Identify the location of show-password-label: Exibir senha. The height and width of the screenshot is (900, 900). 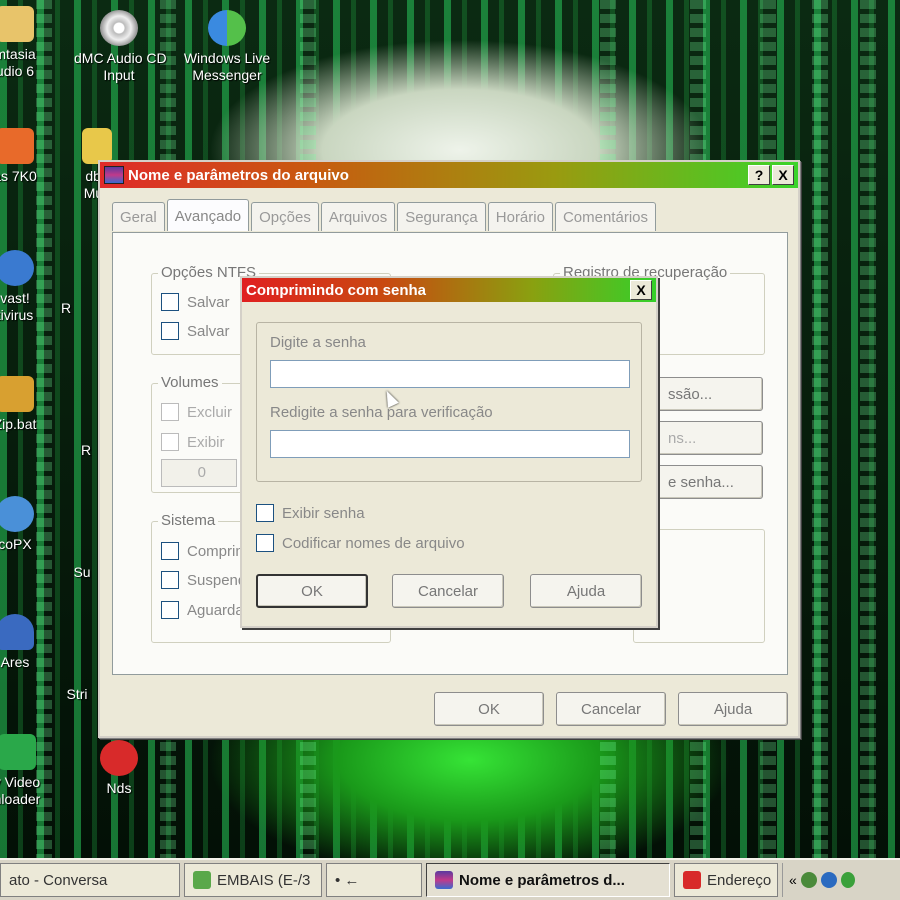
(323, 513).